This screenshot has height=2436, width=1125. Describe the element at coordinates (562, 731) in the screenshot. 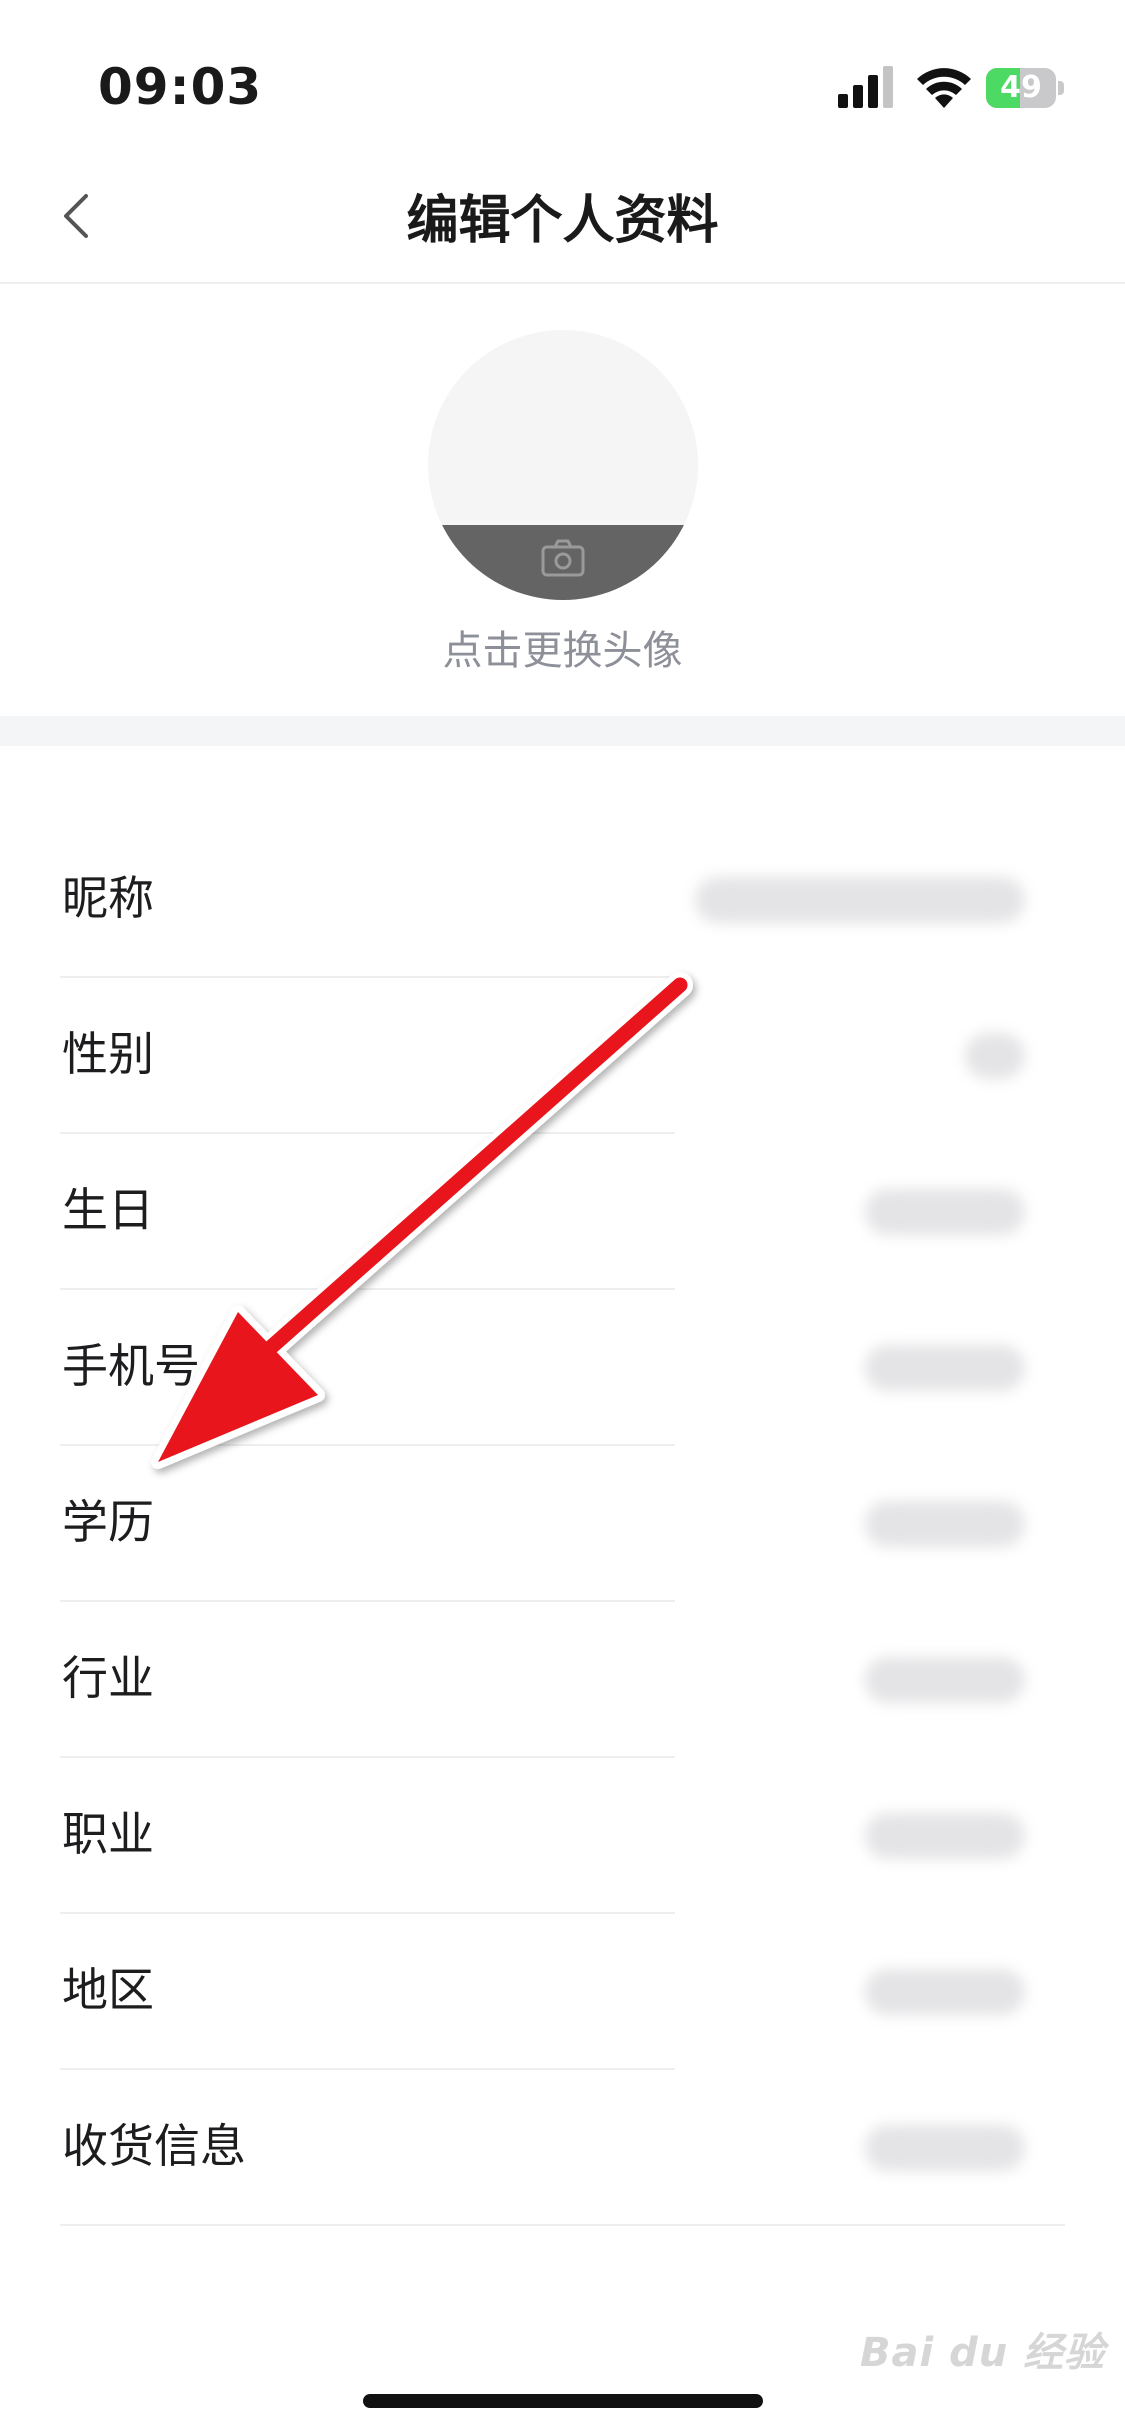

I see `section-divider` at that location.